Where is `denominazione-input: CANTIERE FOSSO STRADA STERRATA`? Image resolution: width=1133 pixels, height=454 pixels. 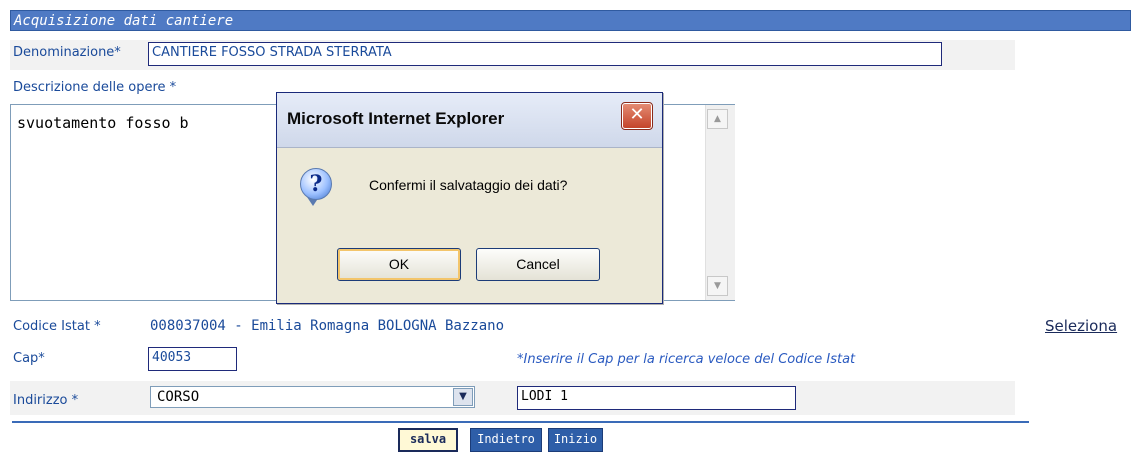
denominazione-input: CANTIERE FOSSO STRADA STERRATA is located at coordinates (545, 54).